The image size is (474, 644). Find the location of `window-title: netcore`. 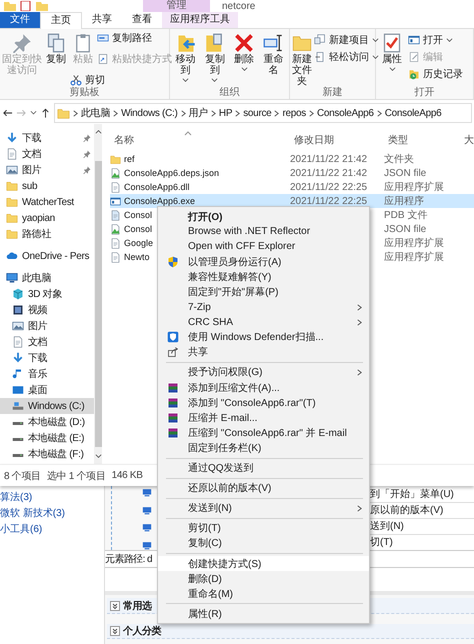

window-title: netcore is located at coordinates (239, 6).